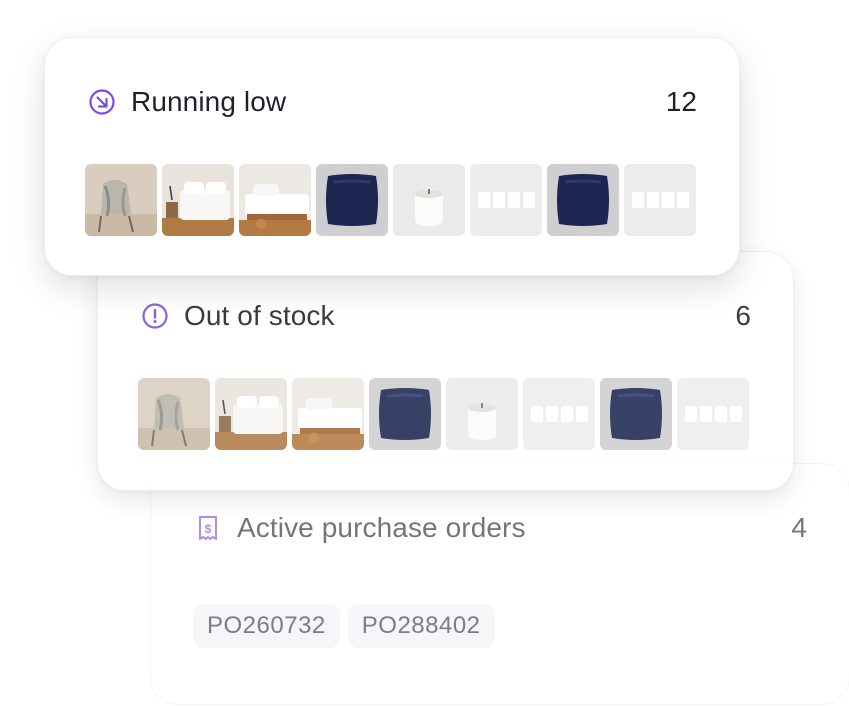 This screenshot has width=849, height=706. Describe the element at coordinates (259, 315) in the screenshot. I see `card-title: Out of stock` at that location.